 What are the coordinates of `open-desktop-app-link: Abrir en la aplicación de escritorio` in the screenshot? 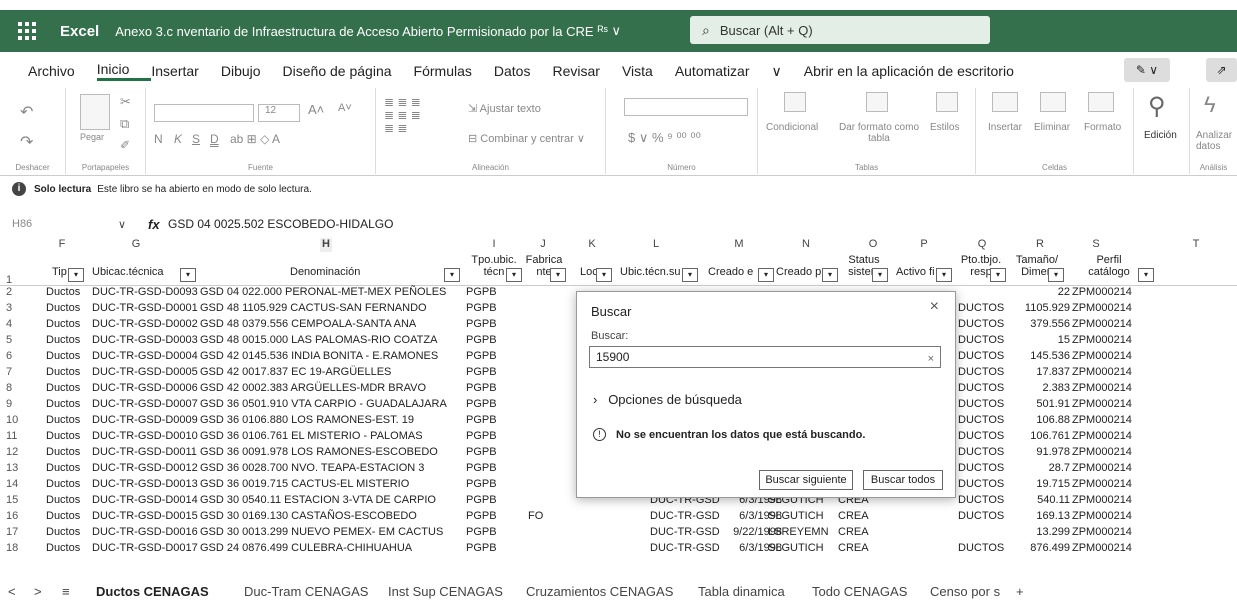 It's located at (920, 71).